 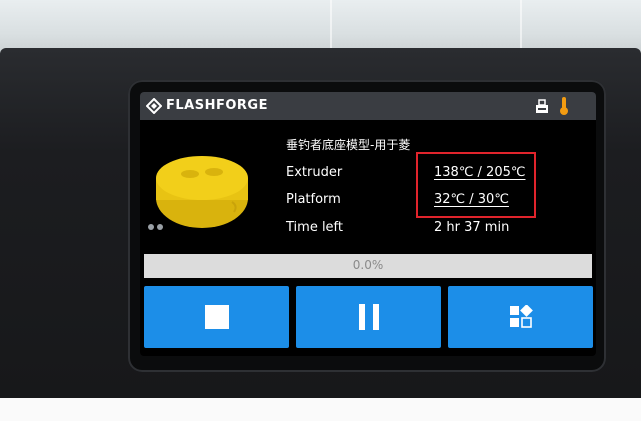 I want to click on pause-button, so click(x=368, y=317).